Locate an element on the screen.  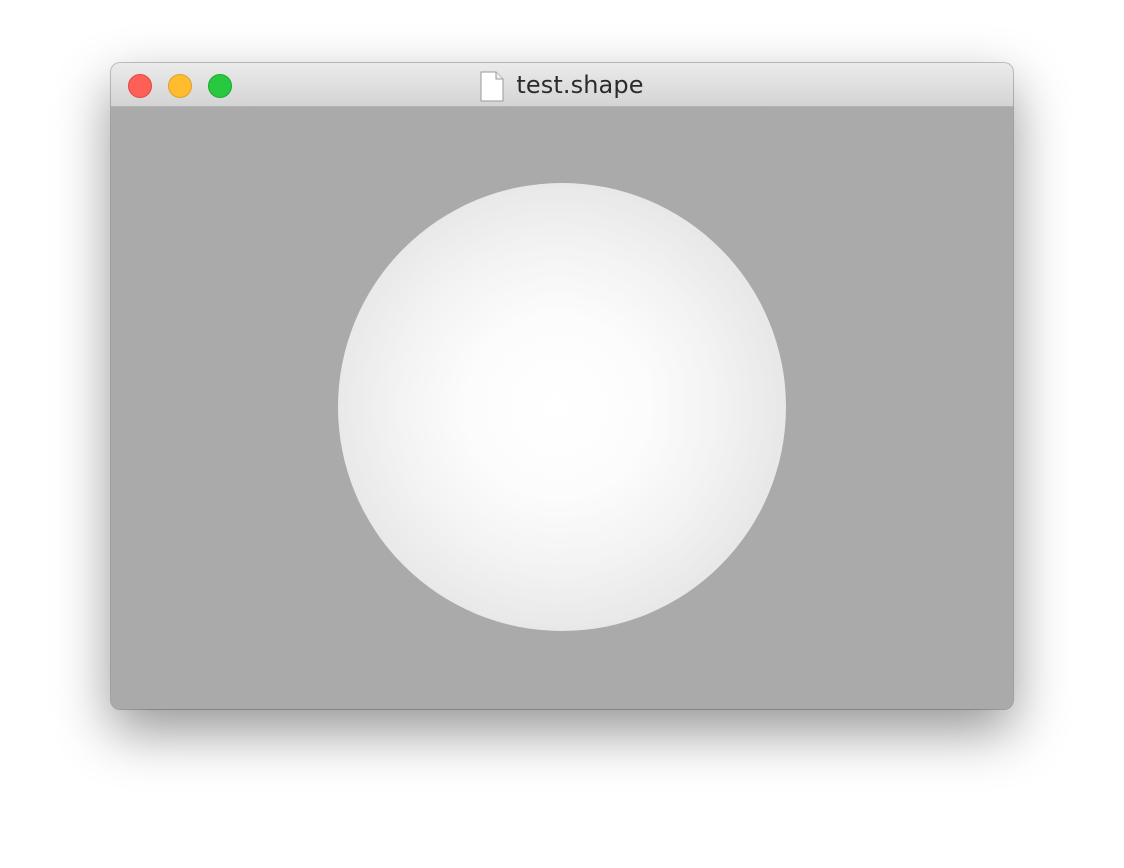
title-bar: test.shape is located at coordinates (562, 85).